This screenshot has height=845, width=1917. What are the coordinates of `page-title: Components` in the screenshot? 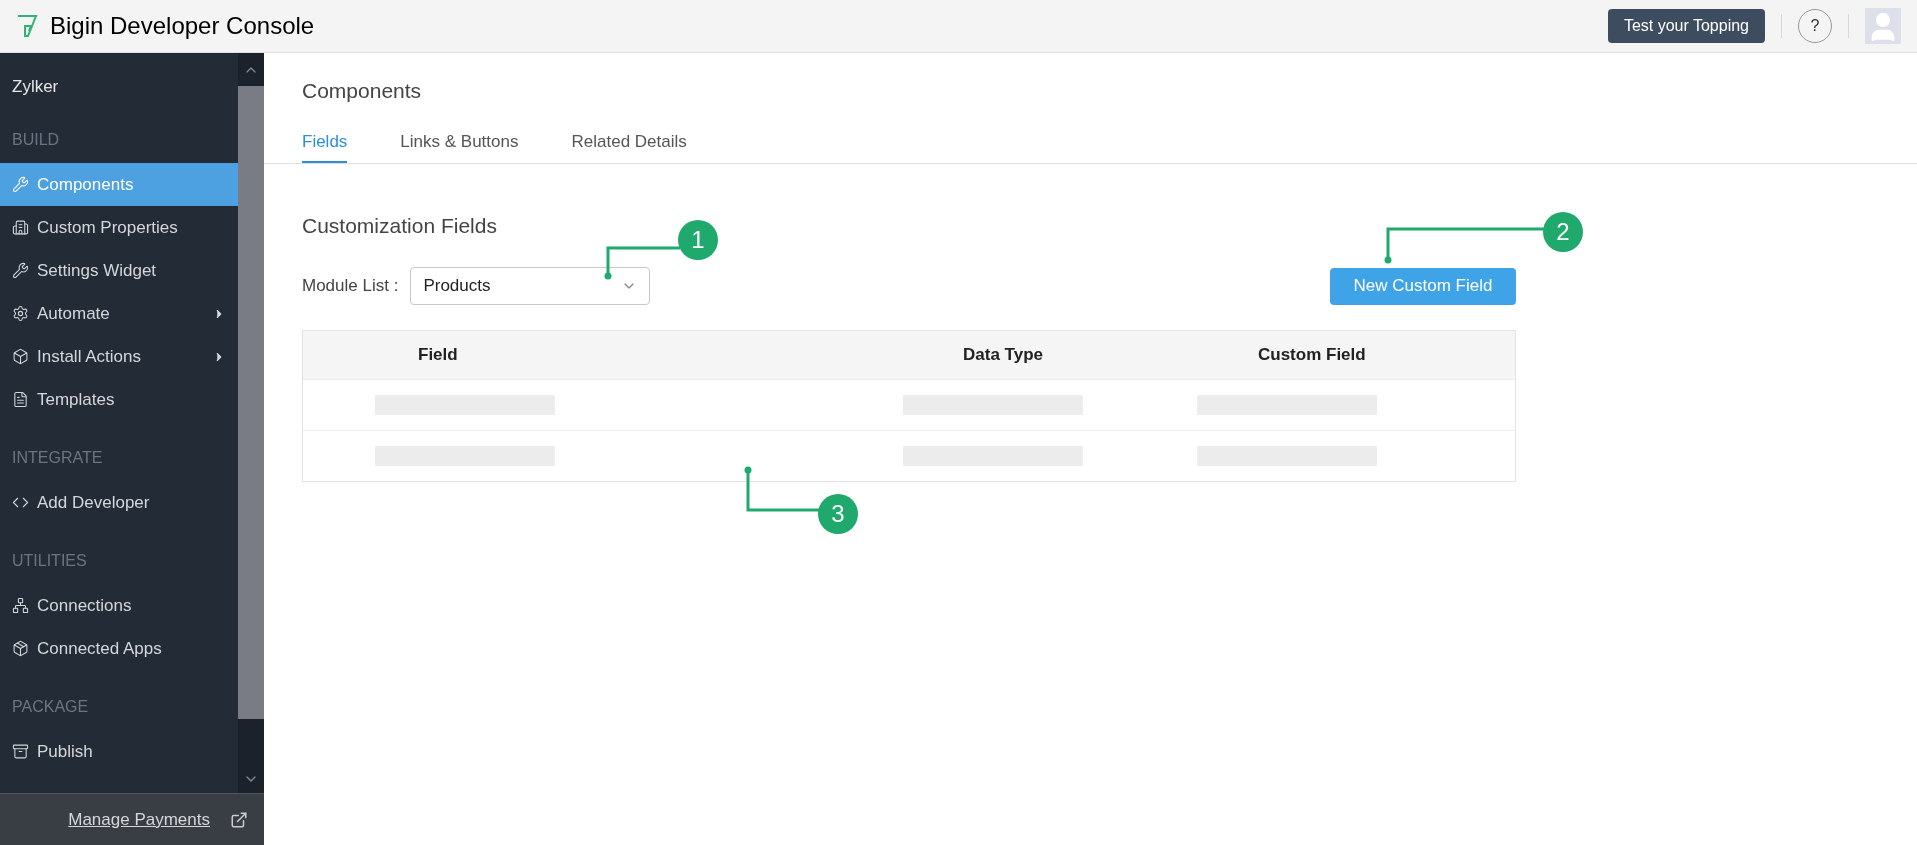 It's located at (362, 91).